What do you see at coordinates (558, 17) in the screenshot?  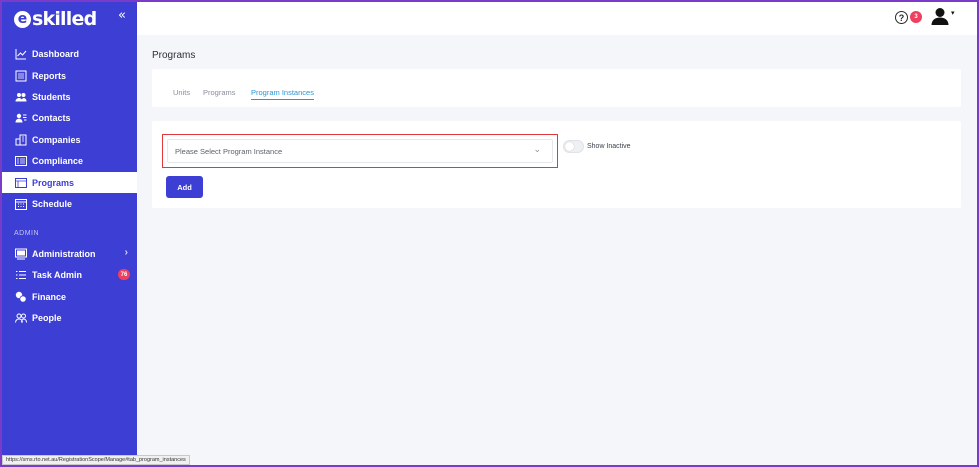 I see `top-bar: ? 3 ▾` at bounding box center [558, 17].